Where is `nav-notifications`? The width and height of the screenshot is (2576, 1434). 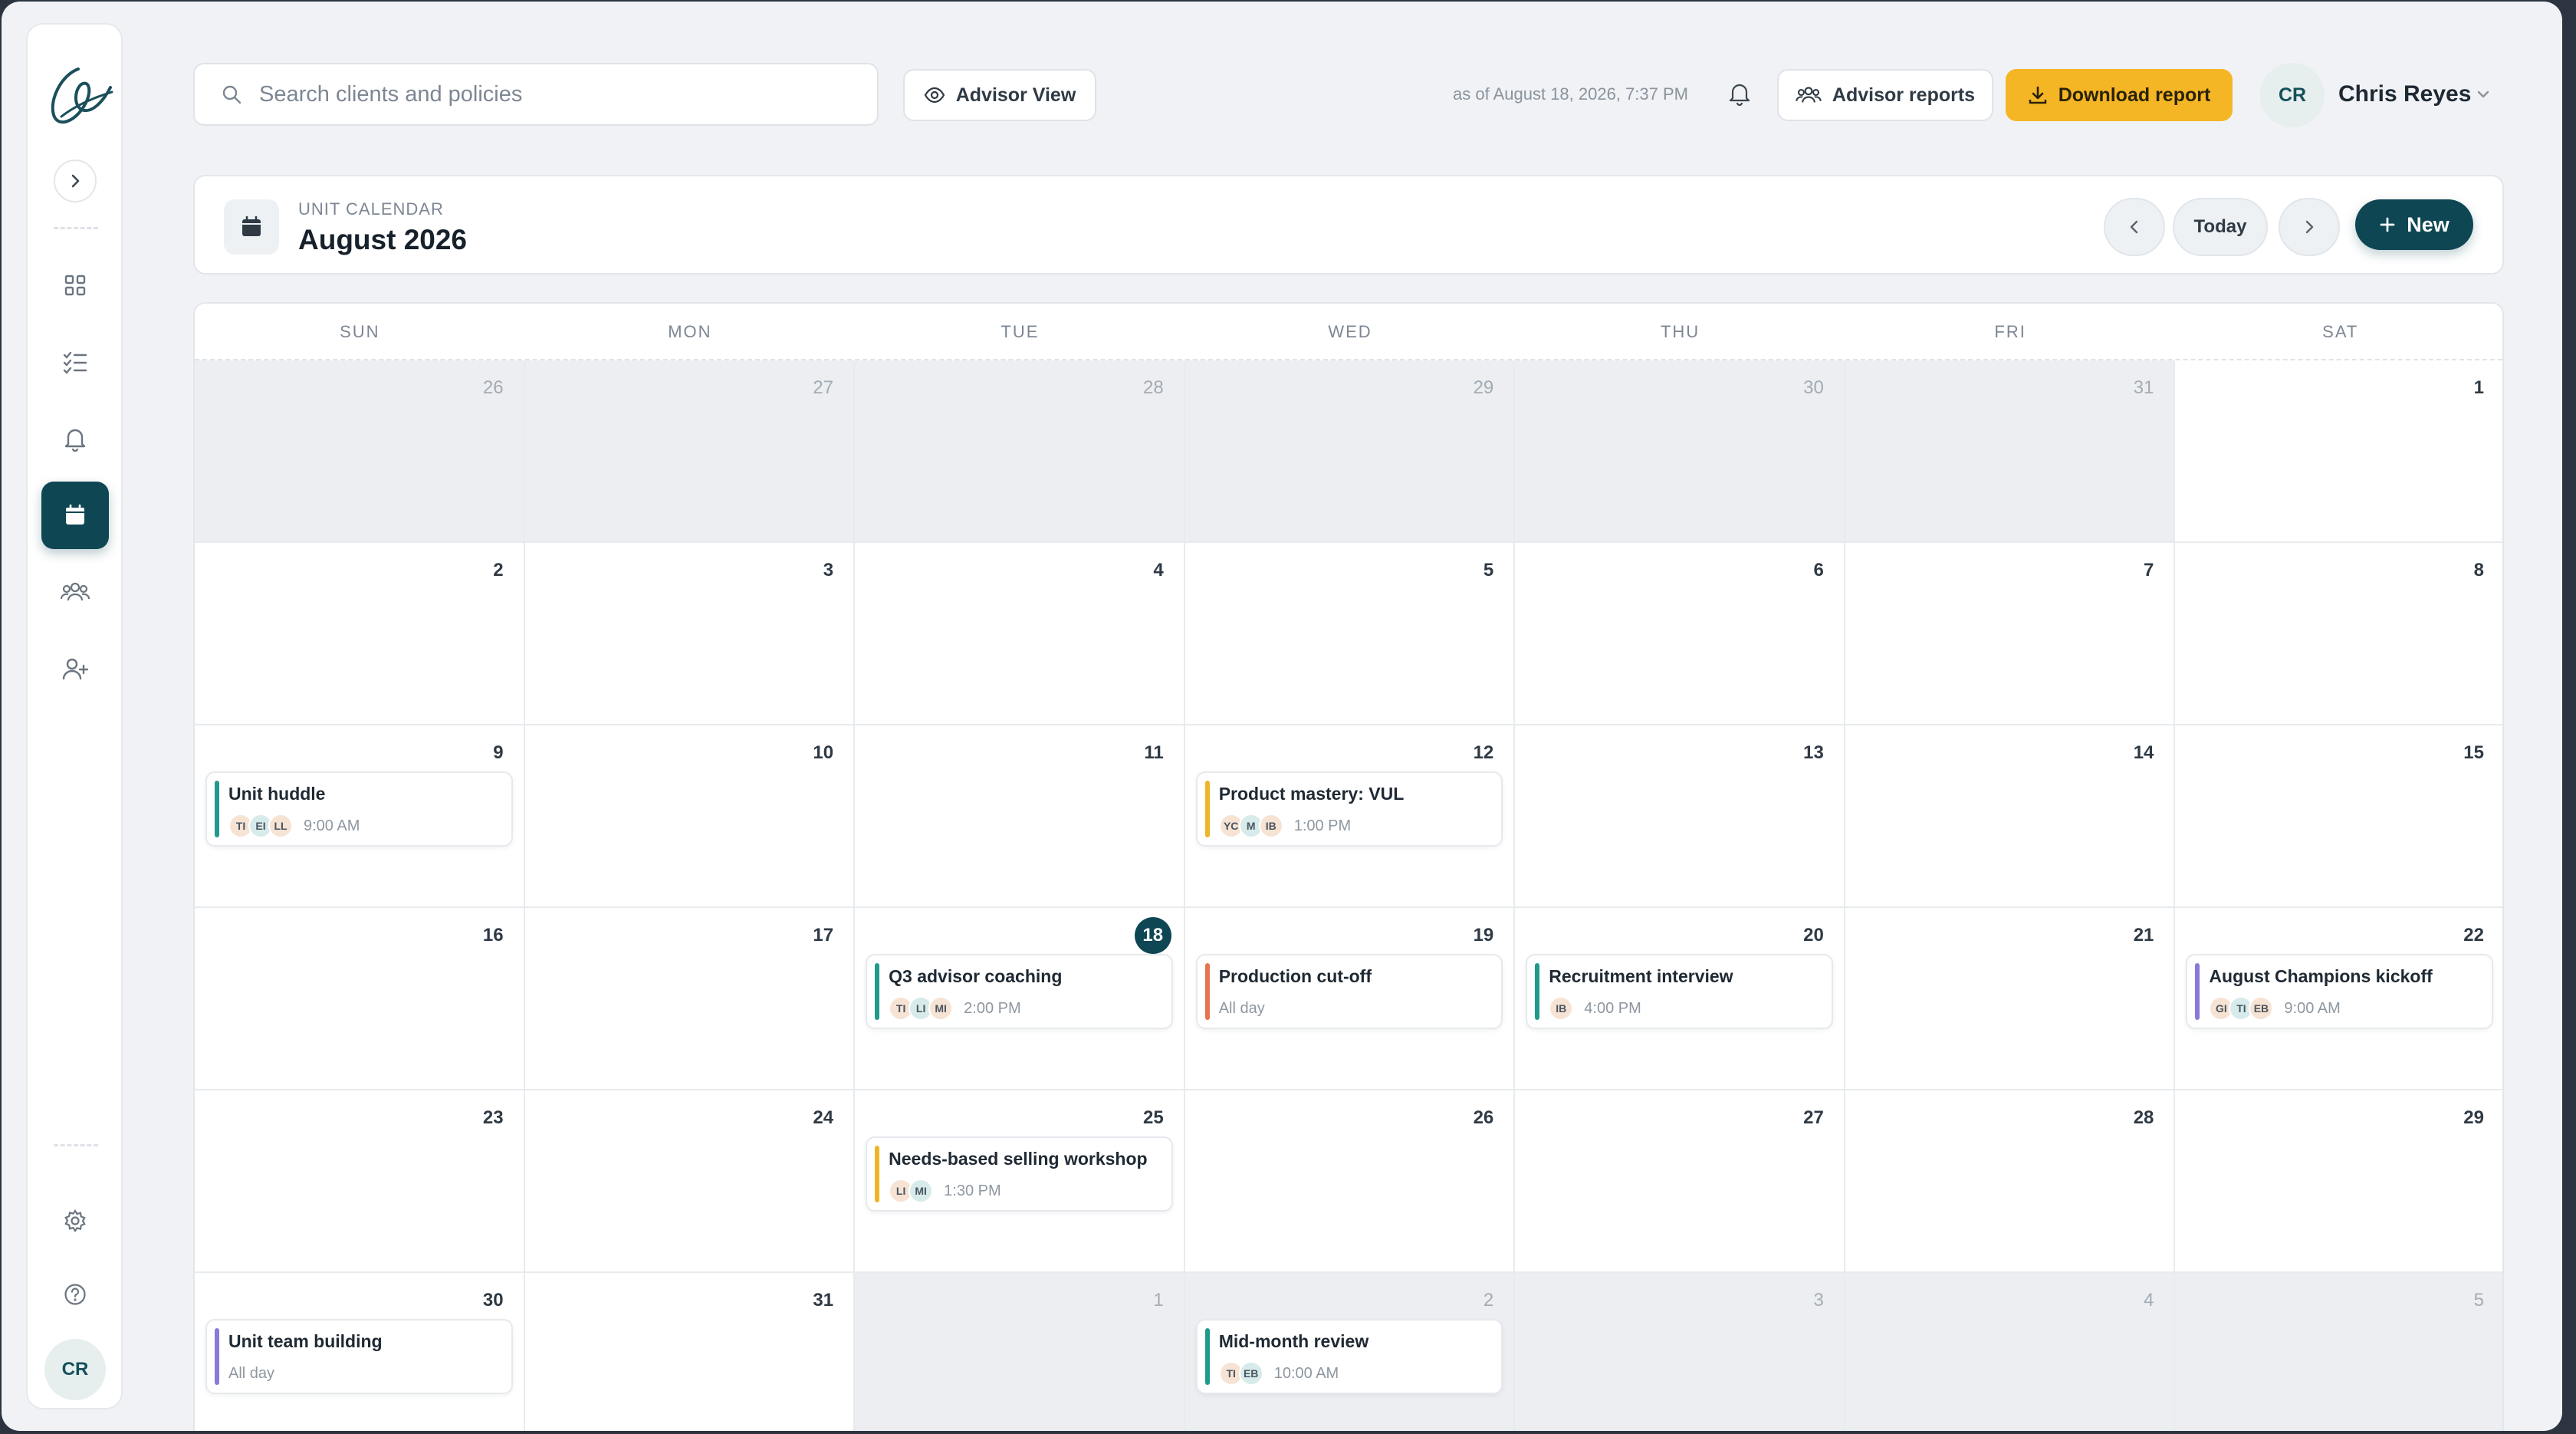 nav-notifications is located at coordinates (75, 439).